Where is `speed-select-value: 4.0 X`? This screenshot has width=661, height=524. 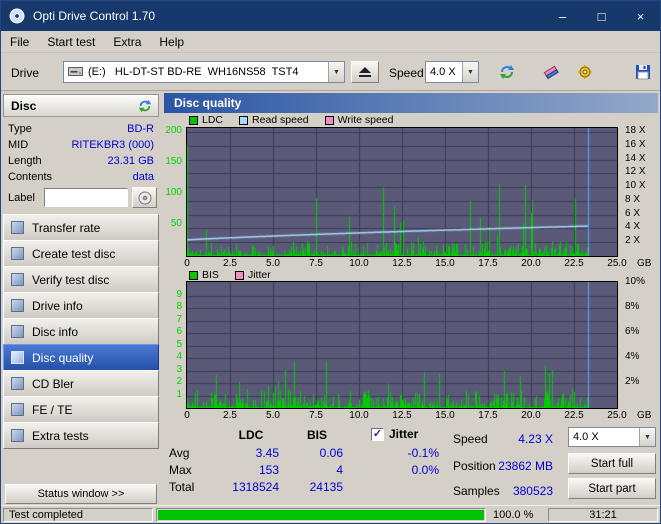 speed-select-value: 4.0 X is located at coordinates (443, 72).